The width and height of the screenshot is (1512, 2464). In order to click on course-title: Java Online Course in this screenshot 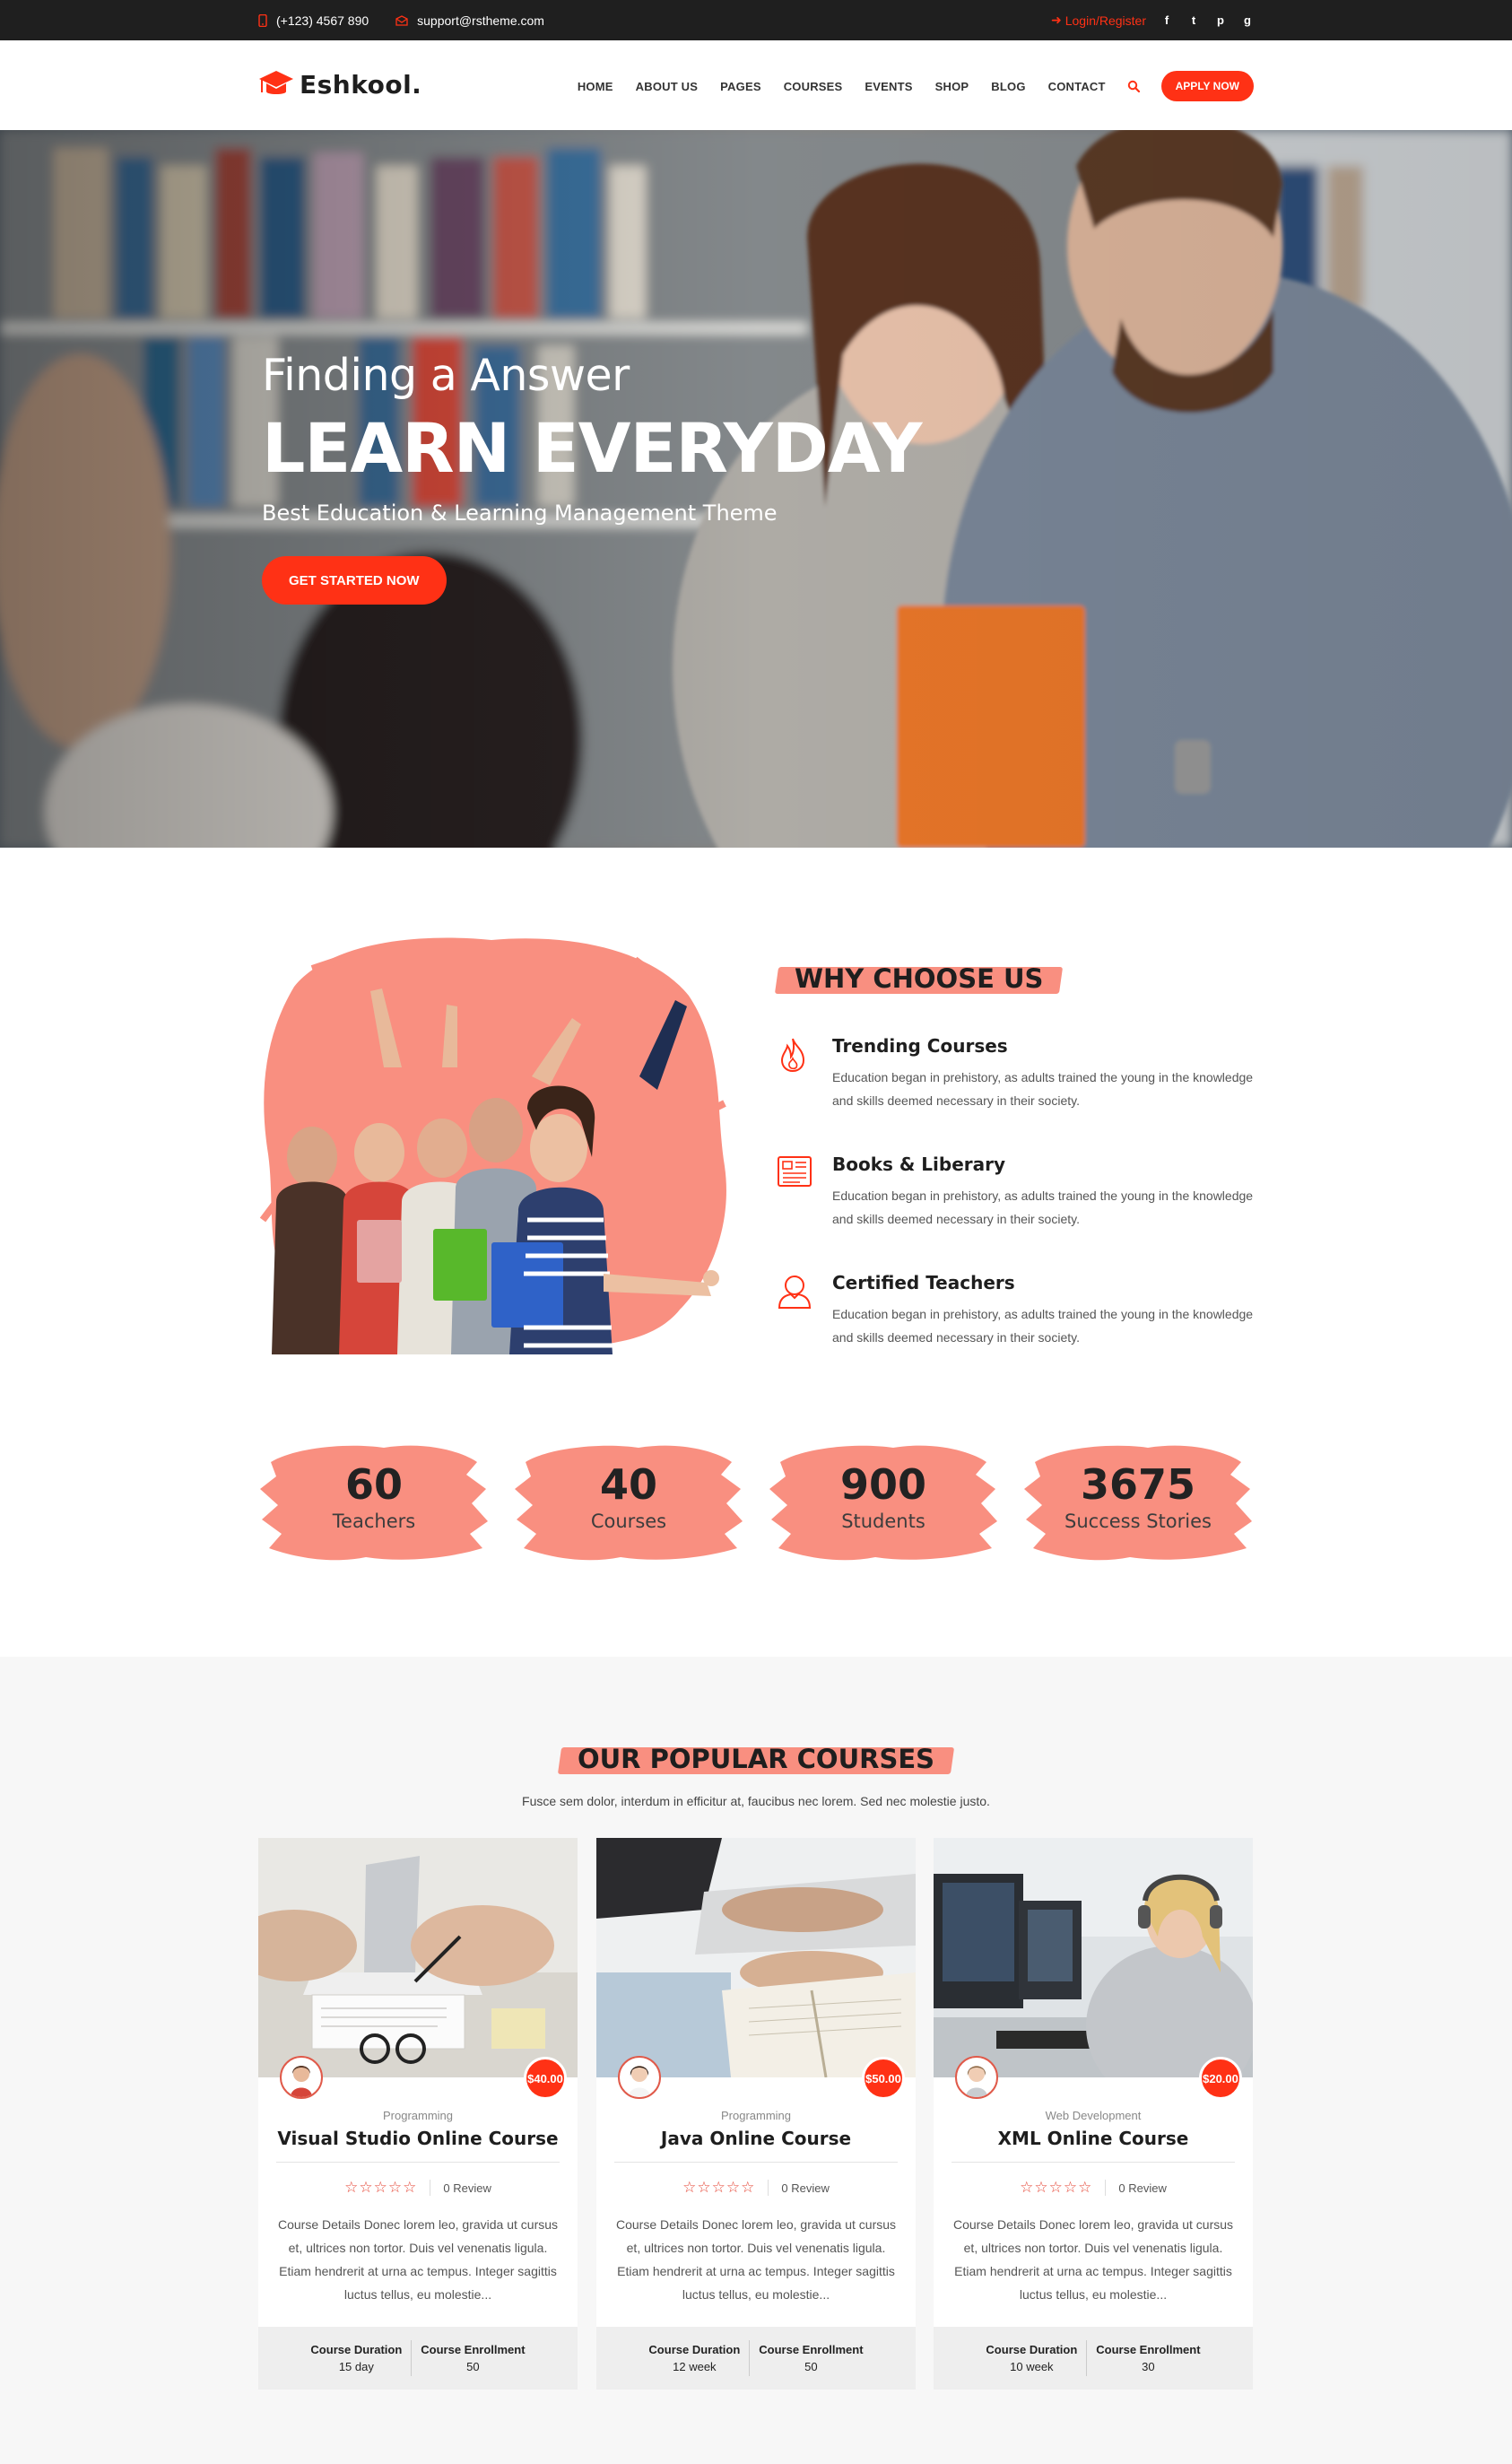, I will do `click(756, 2138)`.